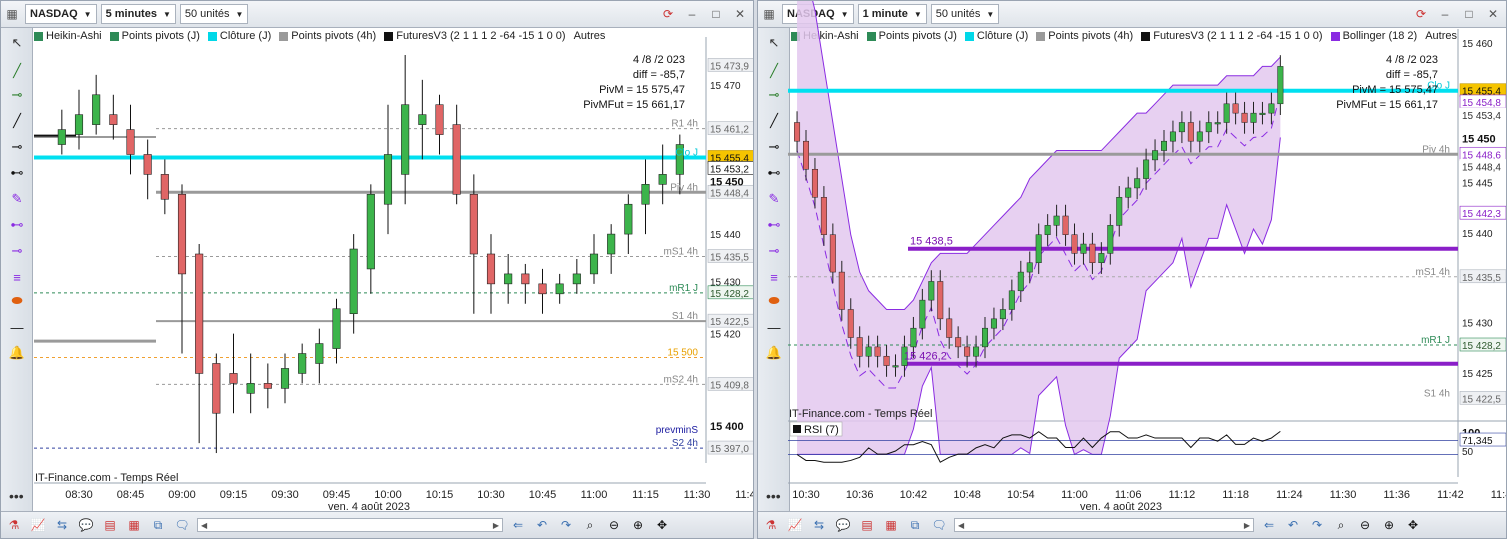 This screenshot has width=1507, height=539. I want to click on level-name-label: S1 4h, so click(1437, 393).